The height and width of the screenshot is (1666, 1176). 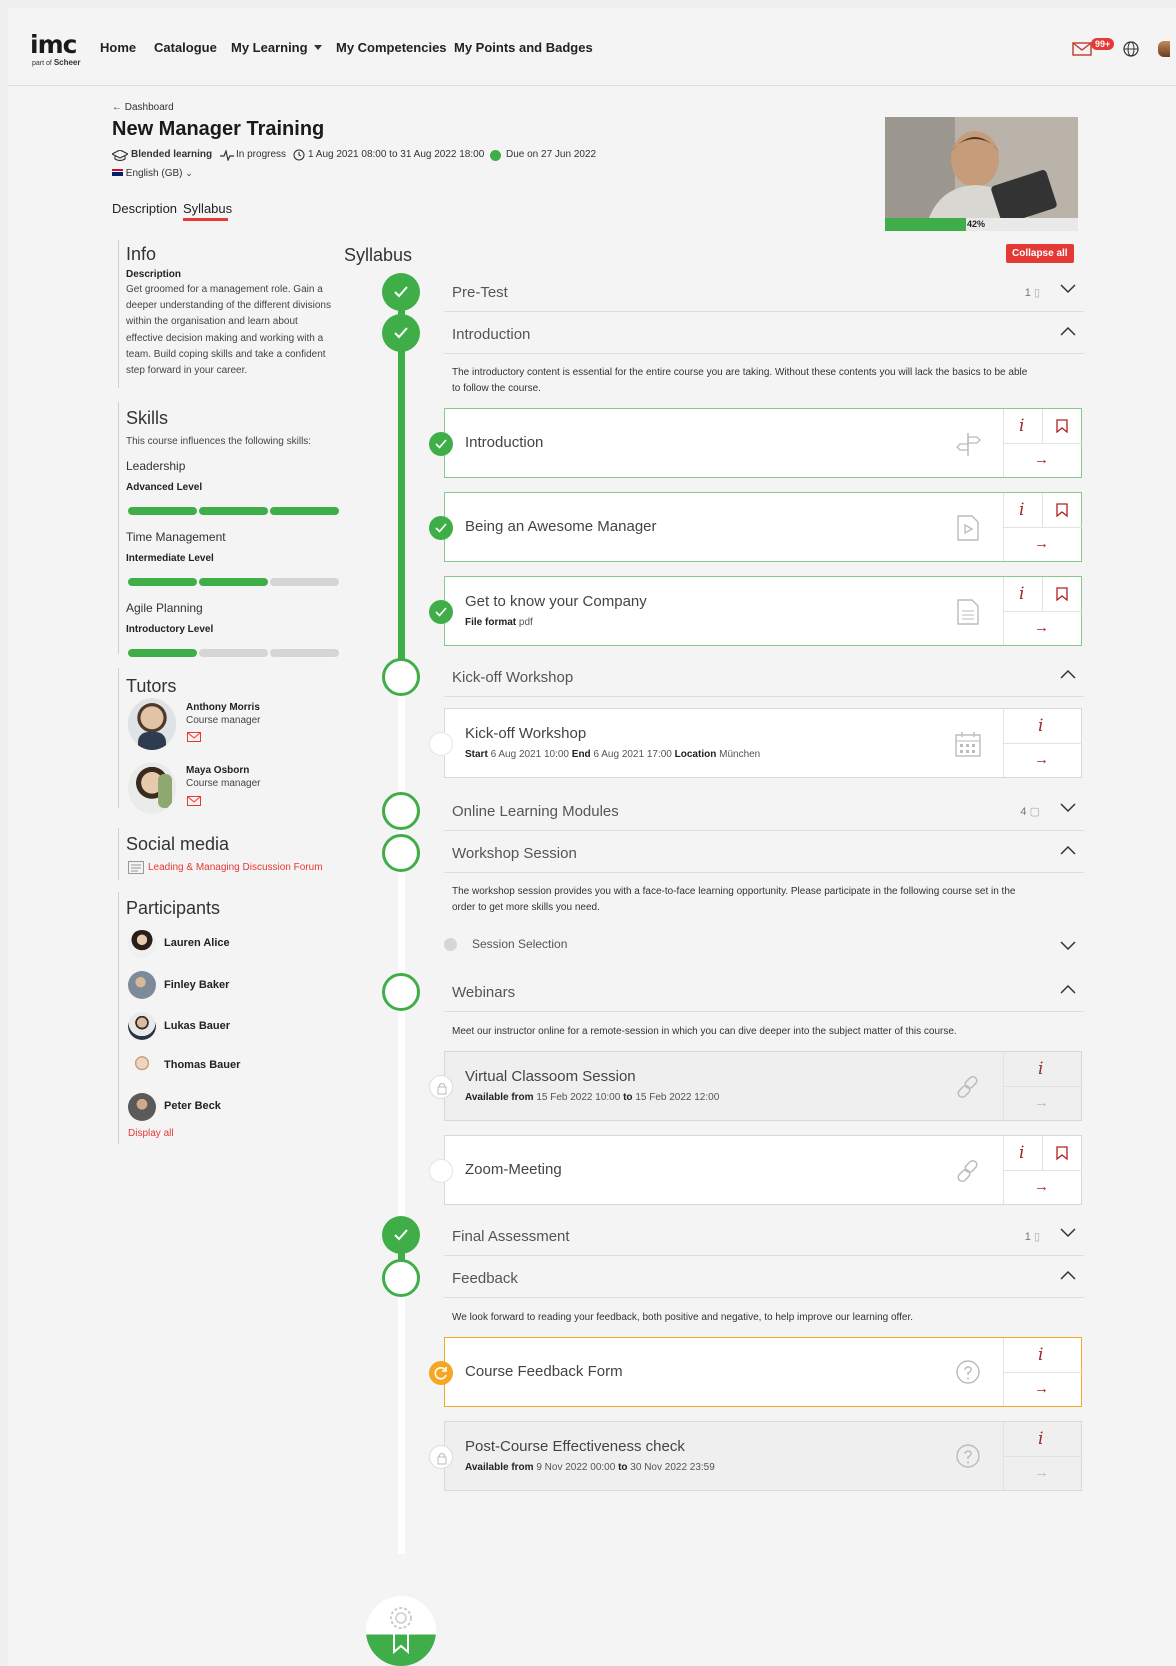 I want to click on participant-avatar, so click(x=142, y=944).